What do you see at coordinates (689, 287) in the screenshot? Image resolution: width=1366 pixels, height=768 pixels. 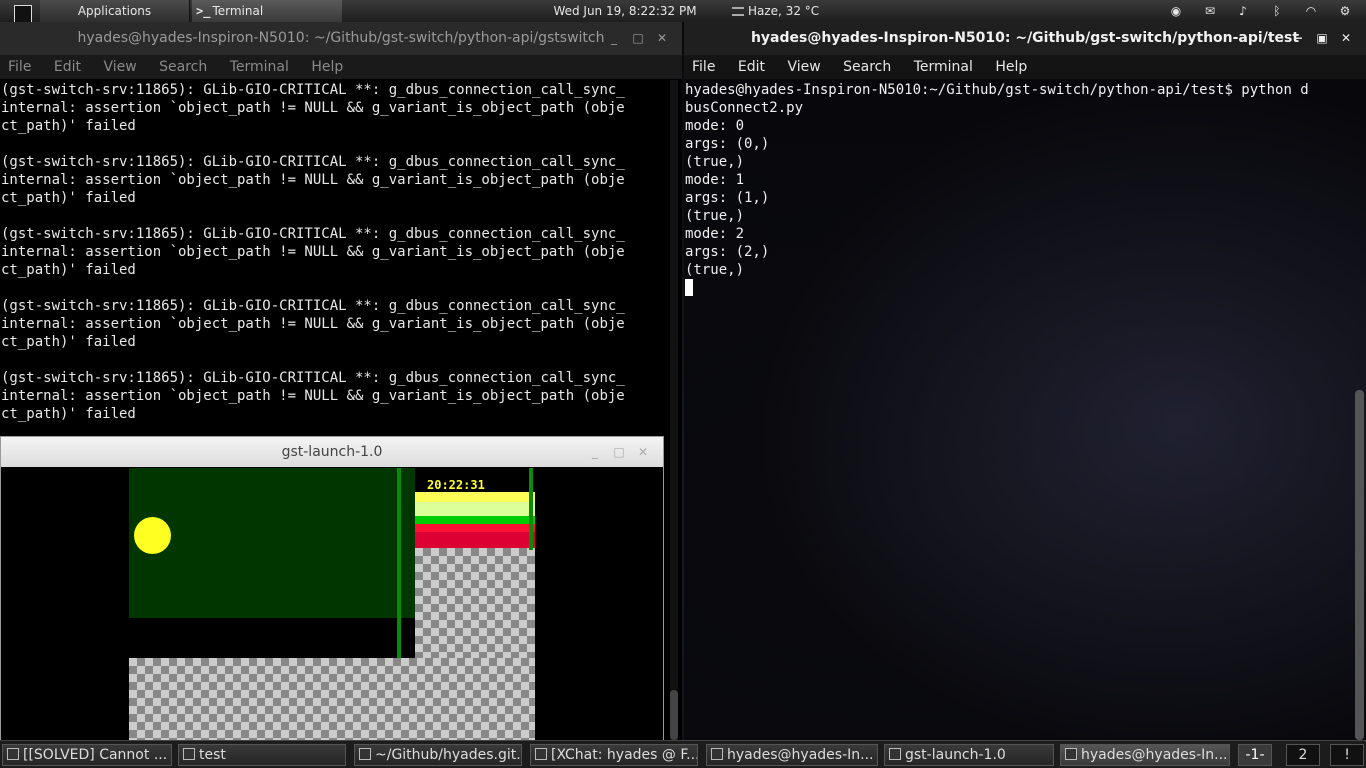 I see `terminal-cursor` at bounding box center [689, 287].